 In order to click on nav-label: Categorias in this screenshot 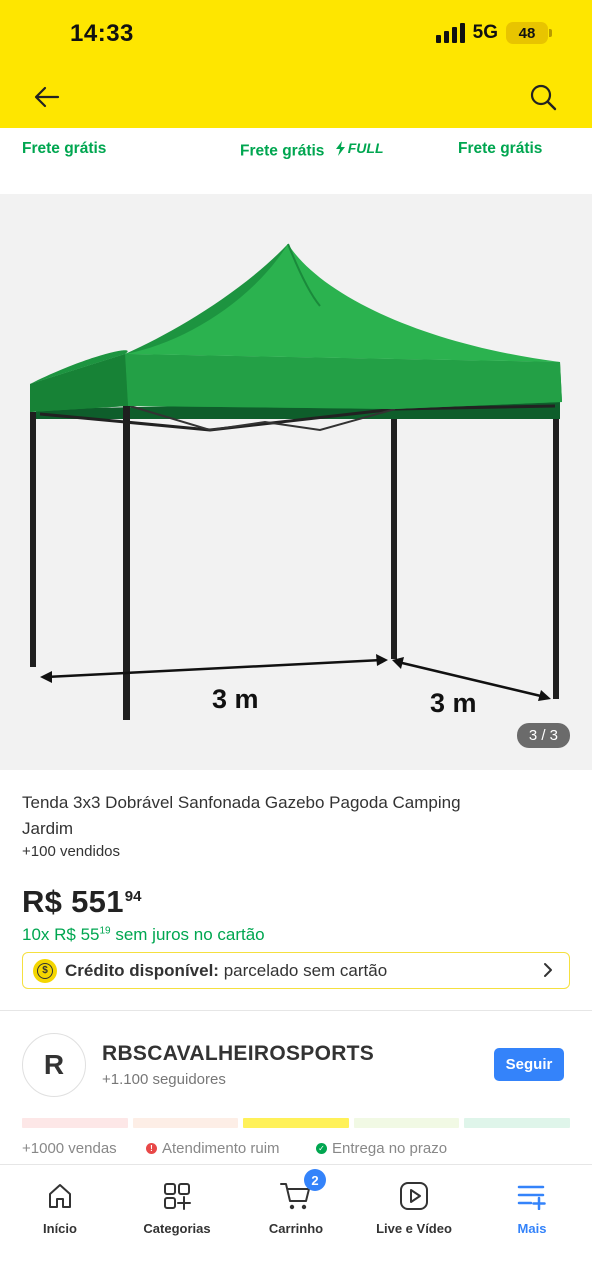, I will do `click(177, 1228)`.